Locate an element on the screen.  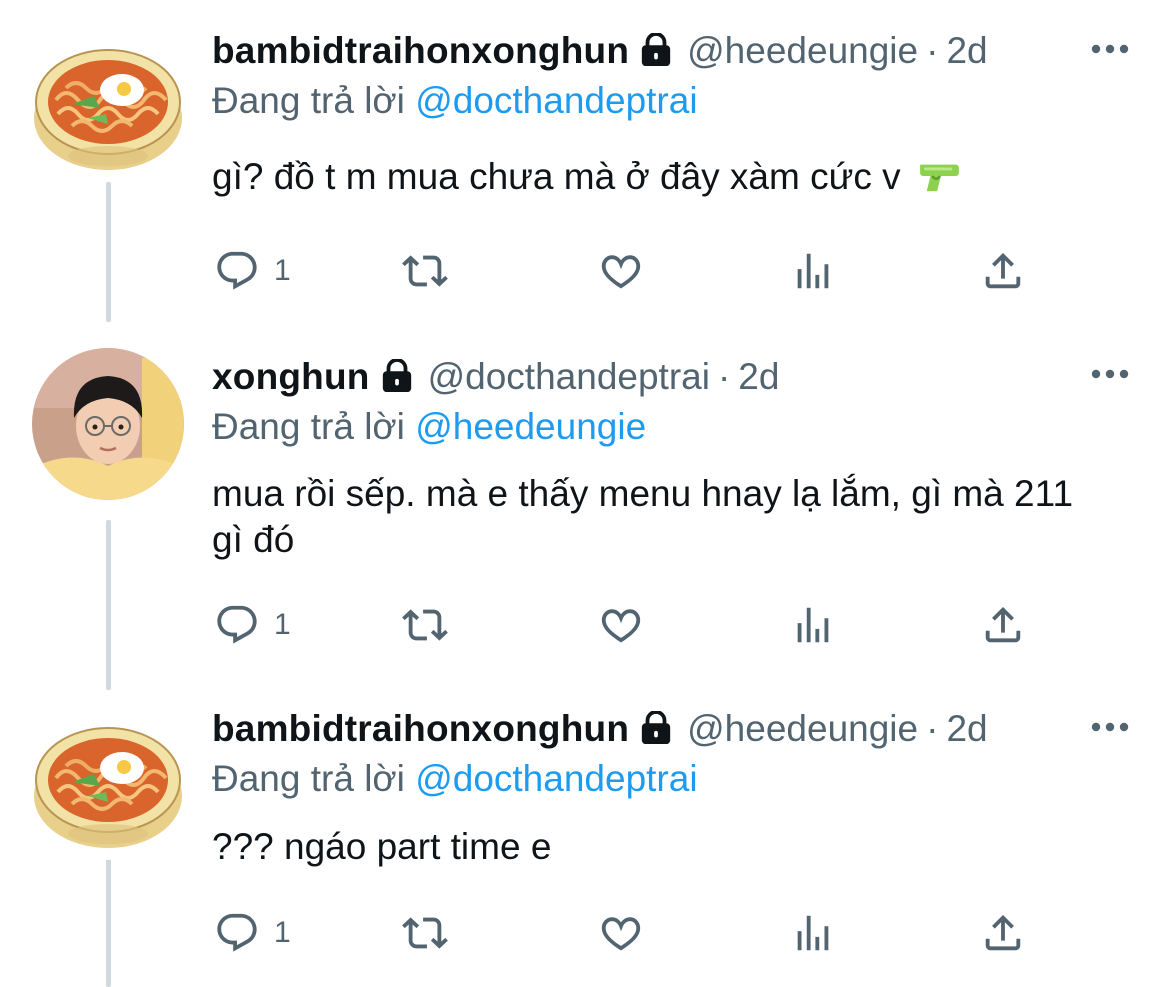
display-name: xonghun is located at coordinates (291, 376).